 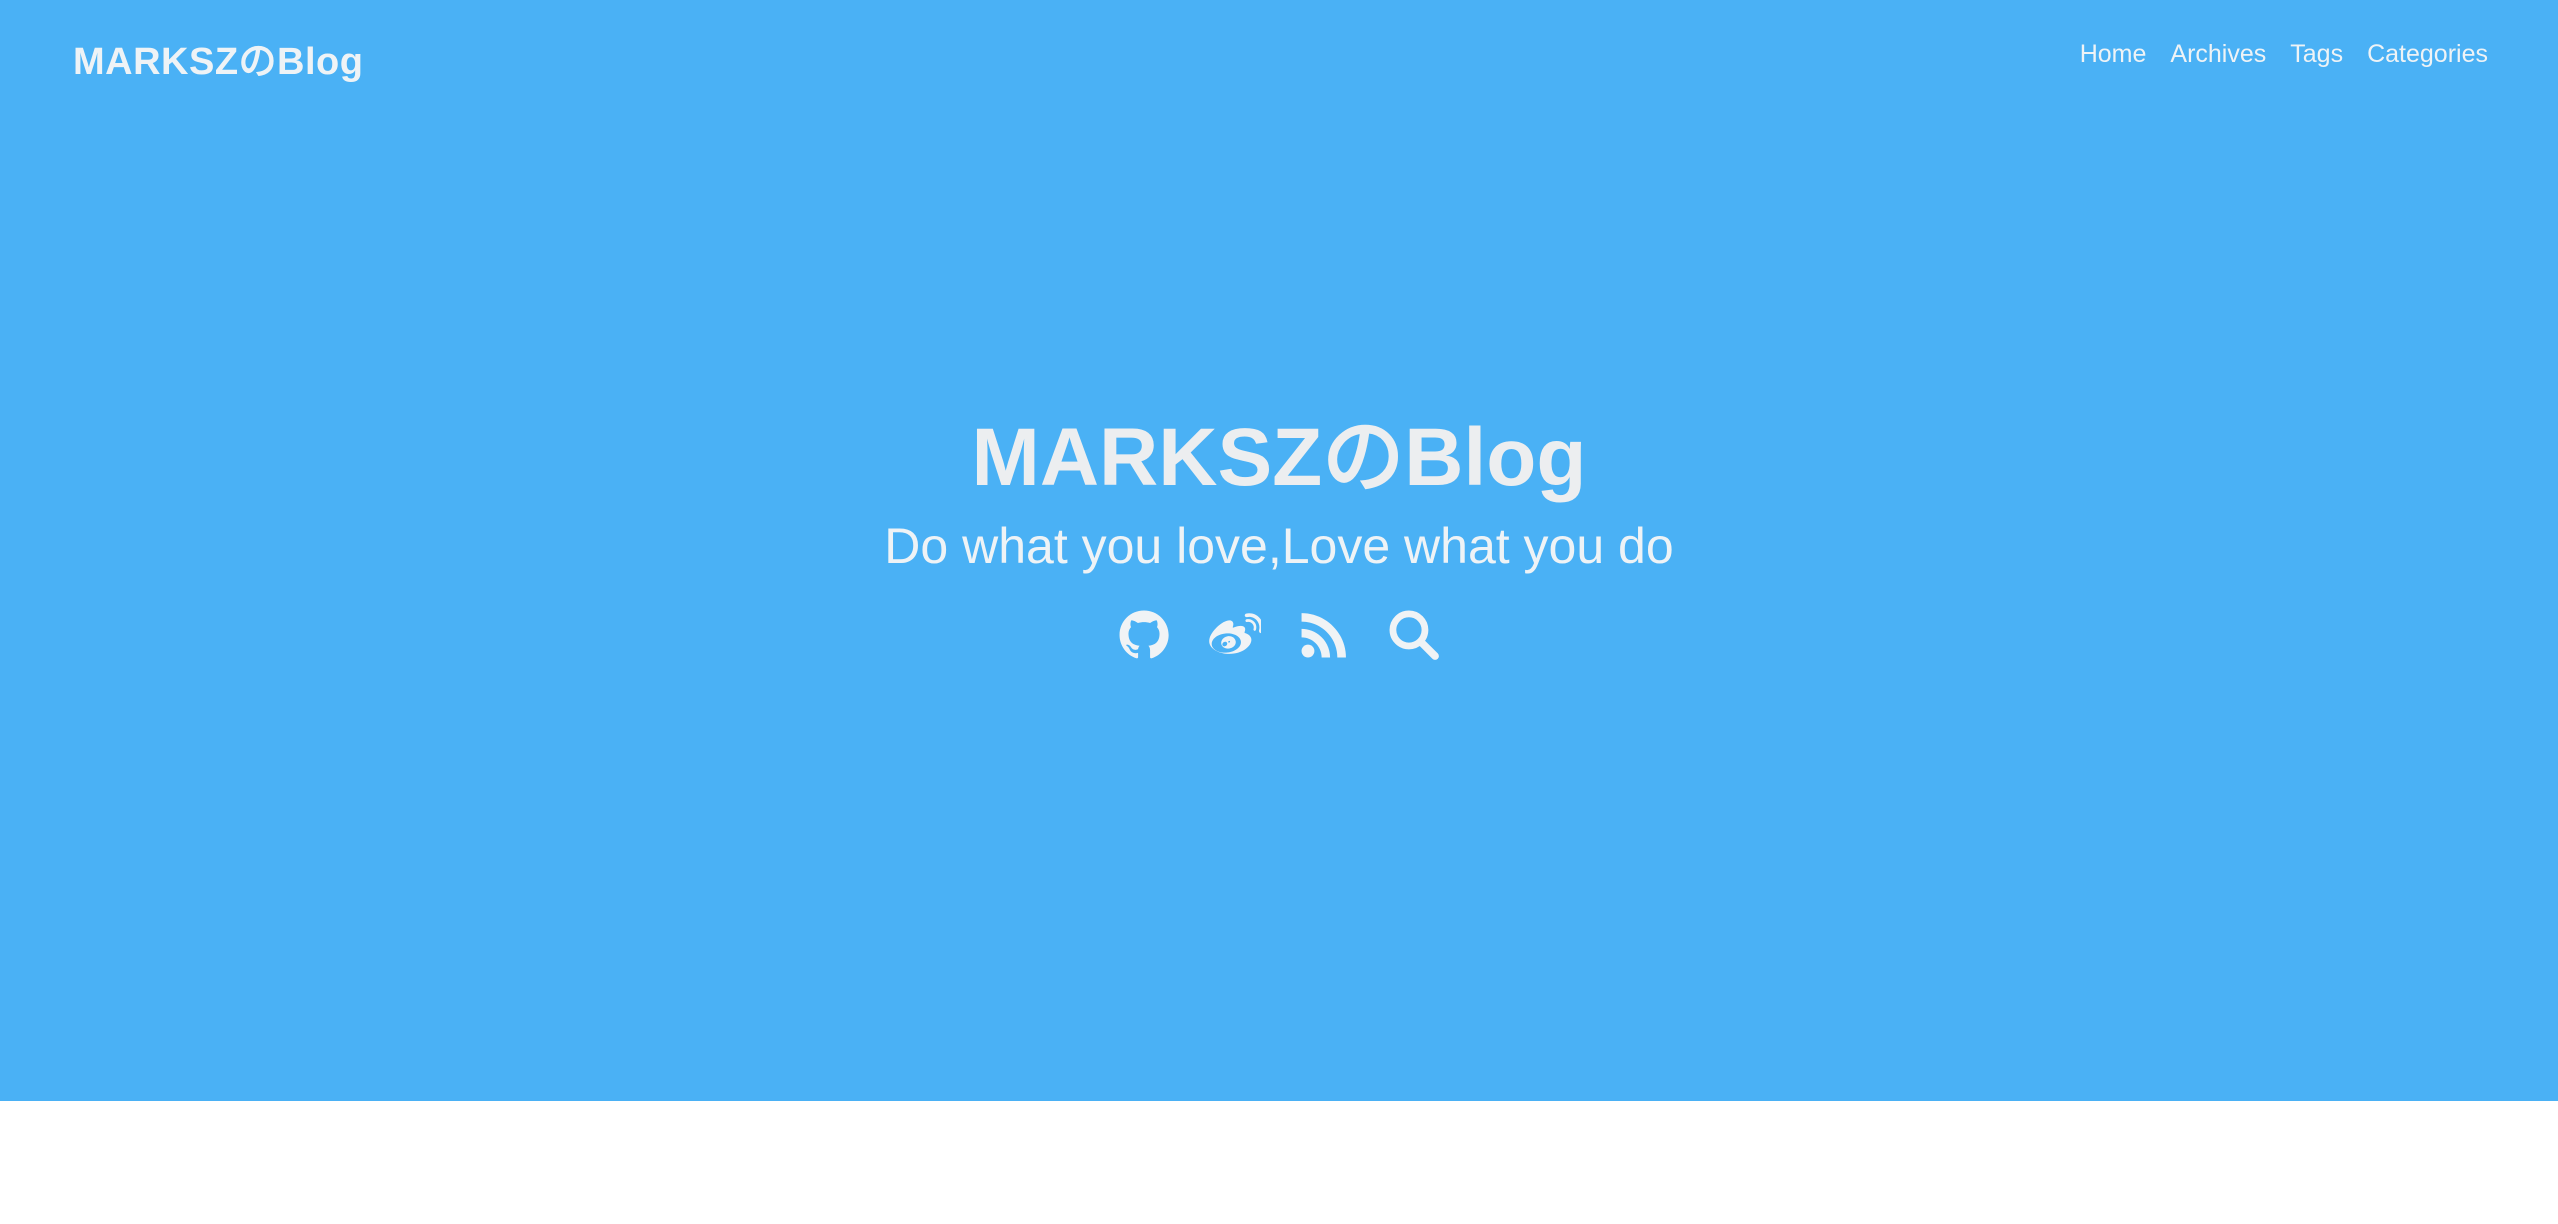 What do you see at coordinates (1279, 457) in the screenshot?
I see `hero-title: MARKSZのBlog` at bounding box center [1279, 457].